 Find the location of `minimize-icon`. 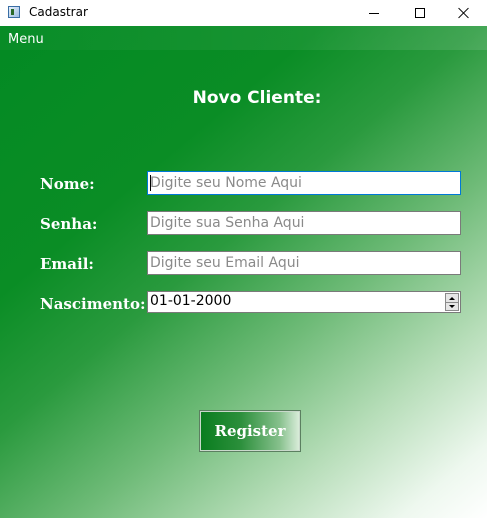

minimize-icon is located at coordinates (374, 13).